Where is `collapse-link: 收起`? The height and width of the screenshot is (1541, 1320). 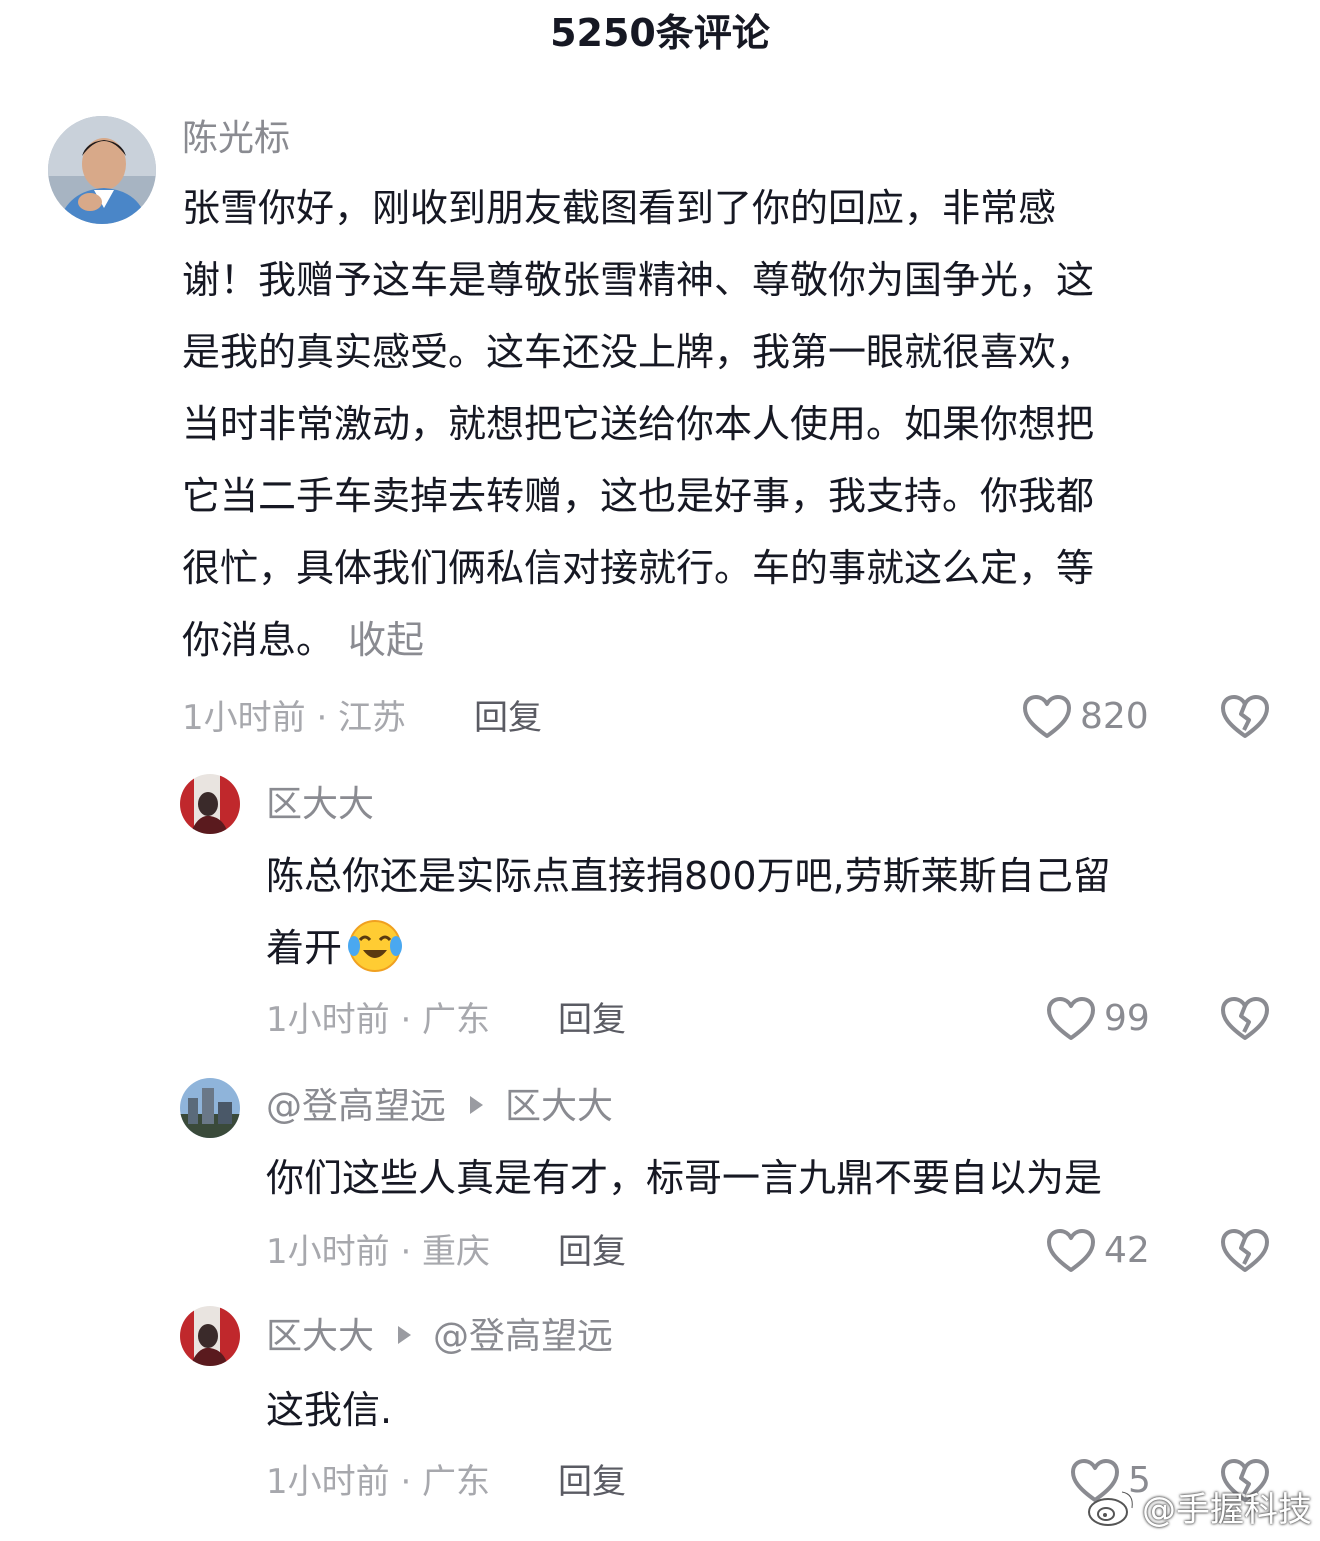
collapse-link: 收起 is located at coordinates (386, 640).